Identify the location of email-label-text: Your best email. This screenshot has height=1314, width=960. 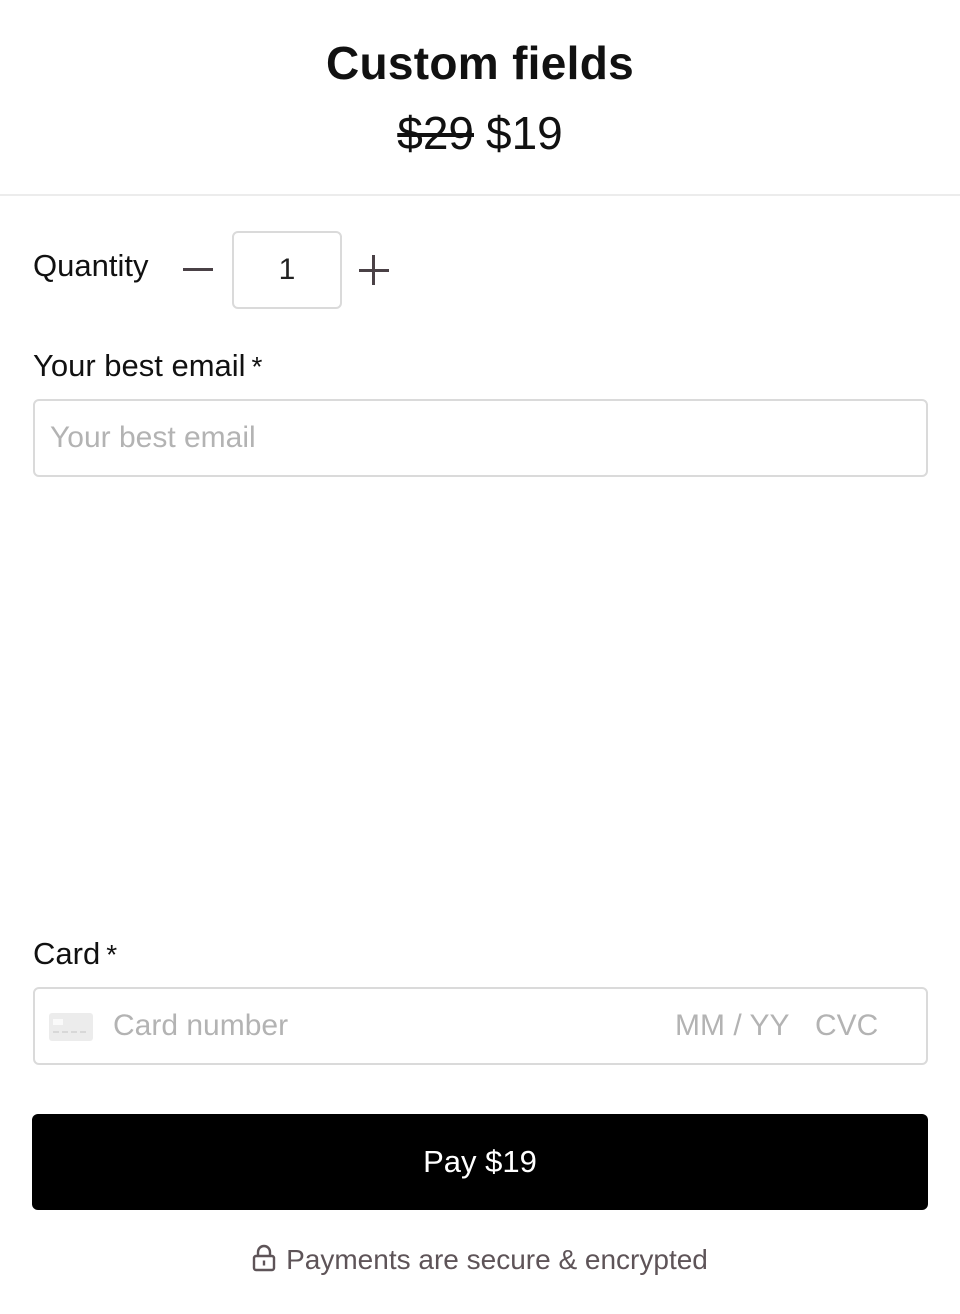
(139, 365).